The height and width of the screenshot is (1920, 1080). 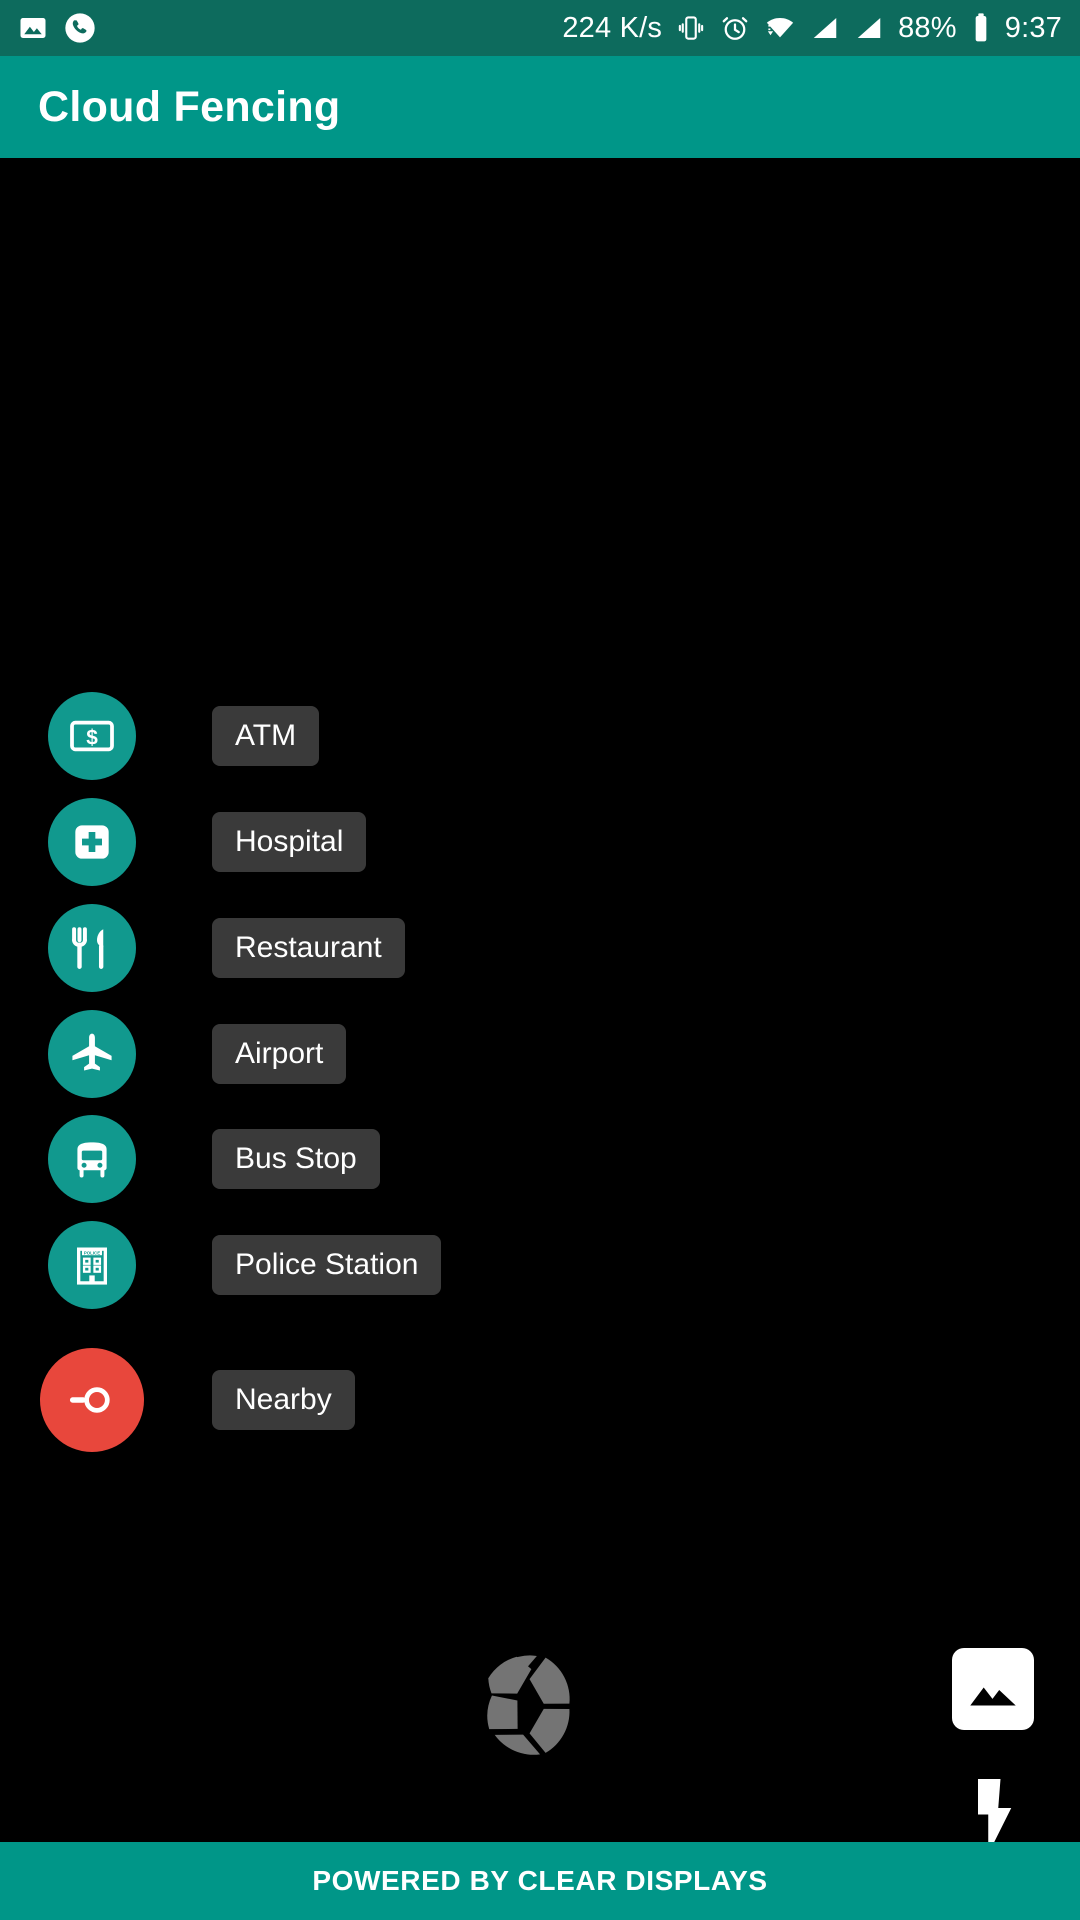 I want to click on vibrate-icon, so click(x=691, y=28).